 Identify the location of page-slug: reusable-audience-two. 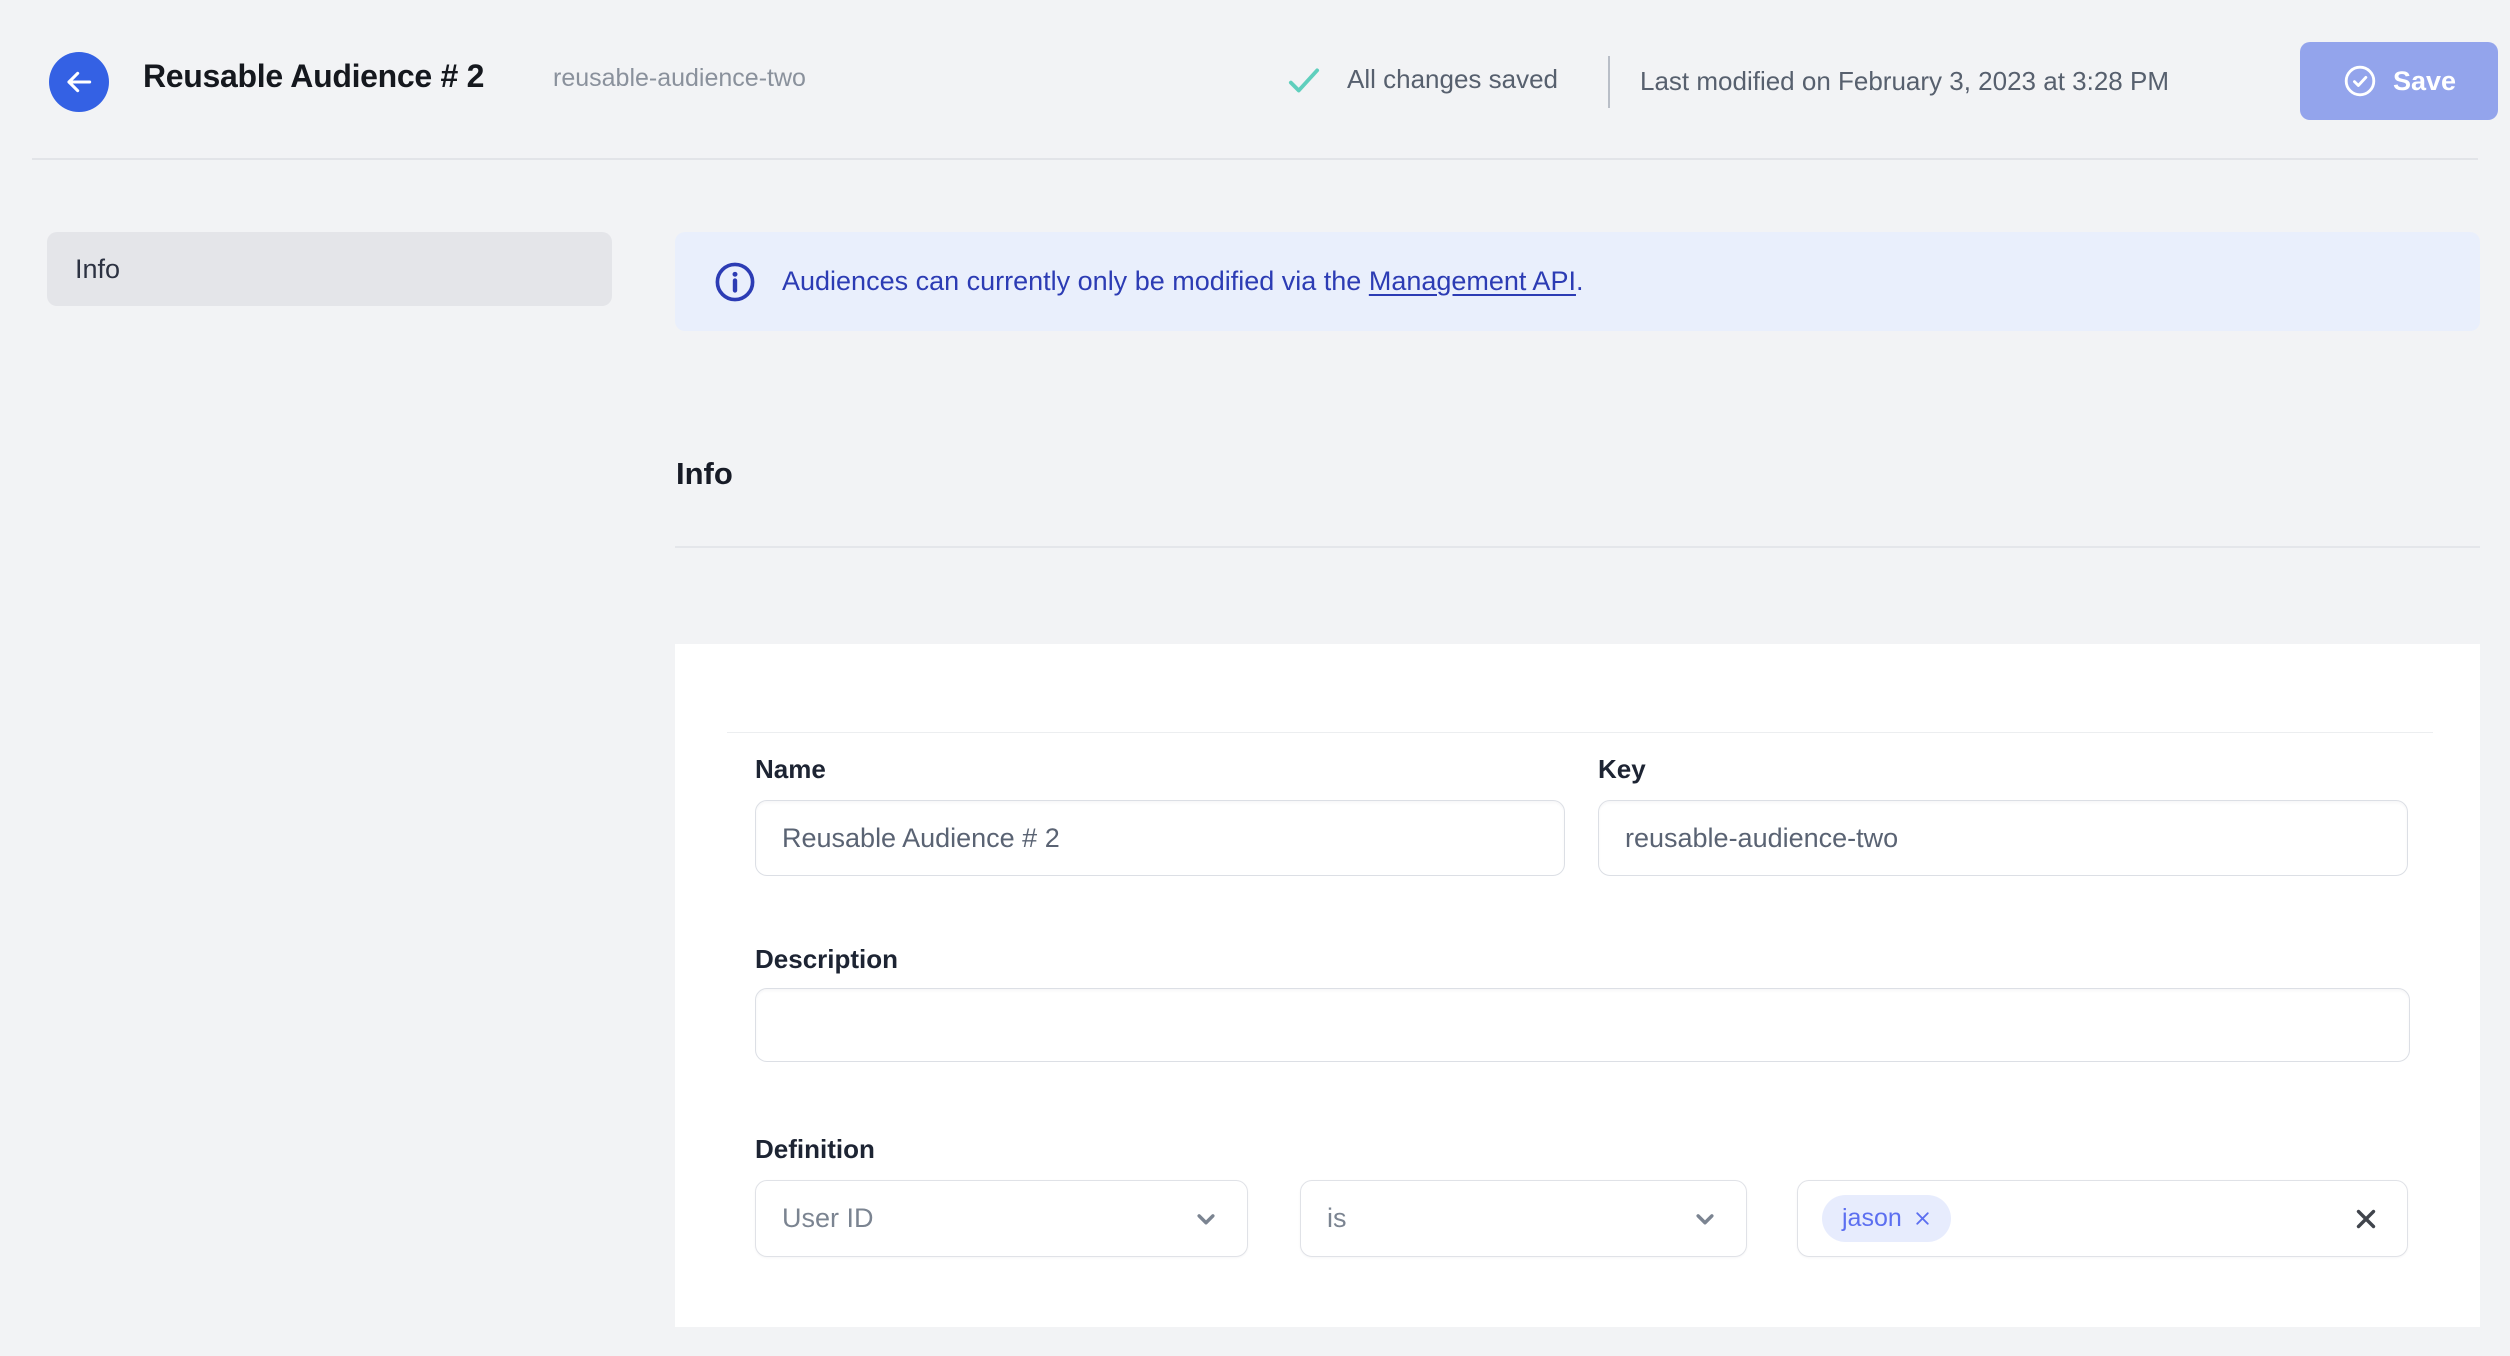
(679, 78).